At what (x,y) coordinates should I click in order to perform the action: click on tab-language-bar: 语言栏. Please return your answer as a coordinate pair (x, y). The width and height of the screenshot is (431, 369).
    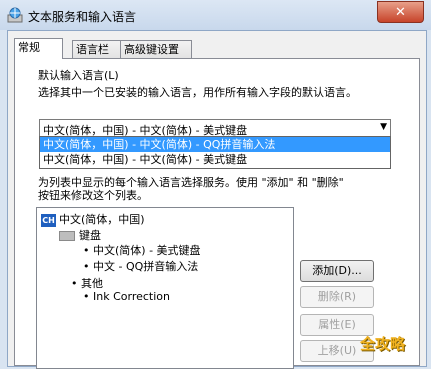
    Looking at the image, I should click on (97, 49).